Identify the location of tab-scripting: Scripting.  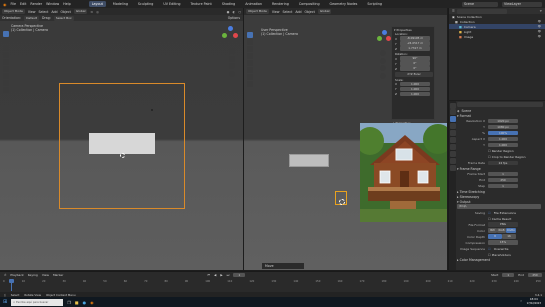
(374, 4).